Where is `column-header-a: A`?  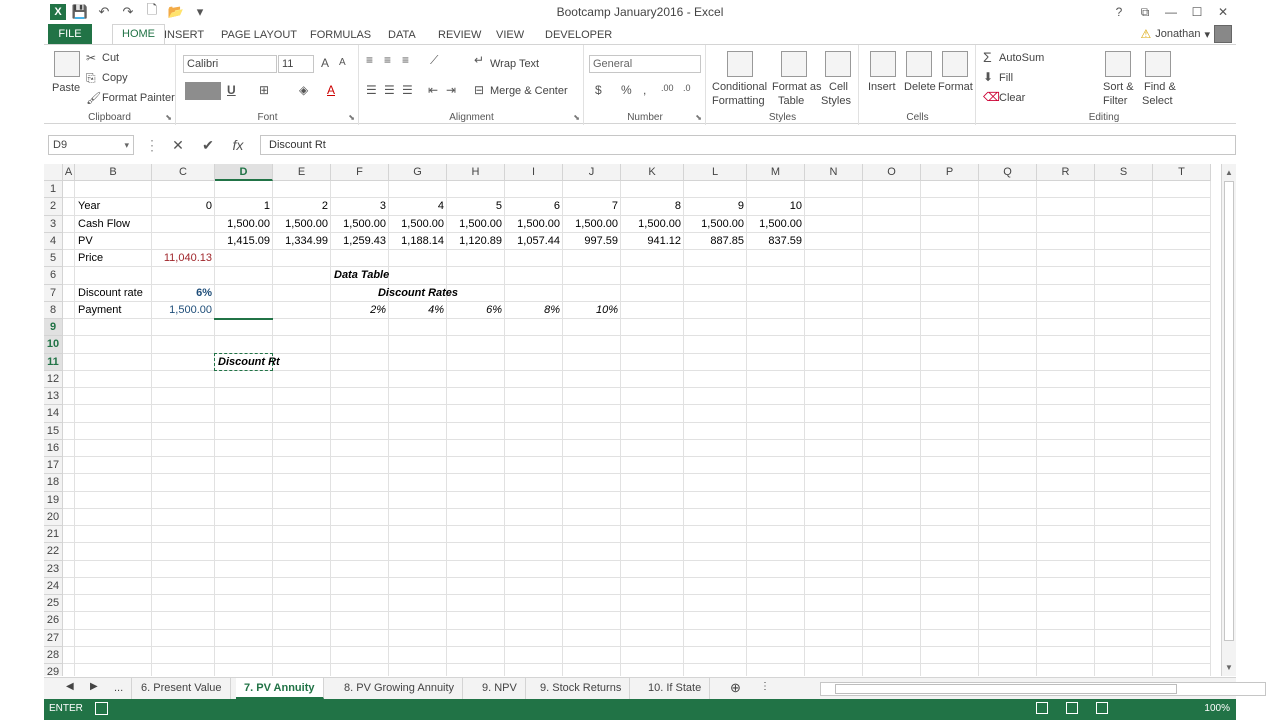
column-header-a: A is located at coordinates (69, 172).